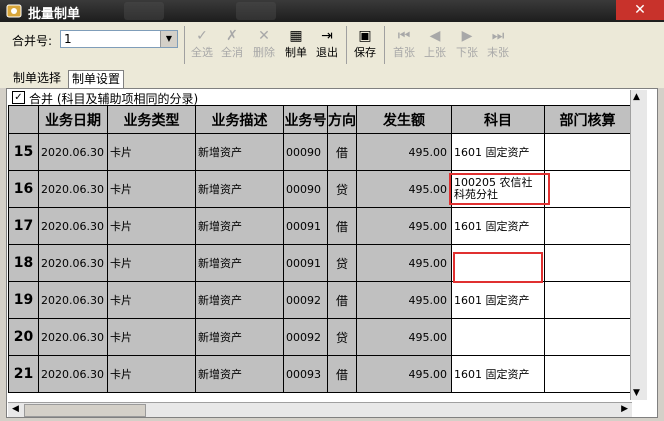 This screenshot has height=421, width=664. I want to click on header-business-description: 业务描述, so click(239, 119).